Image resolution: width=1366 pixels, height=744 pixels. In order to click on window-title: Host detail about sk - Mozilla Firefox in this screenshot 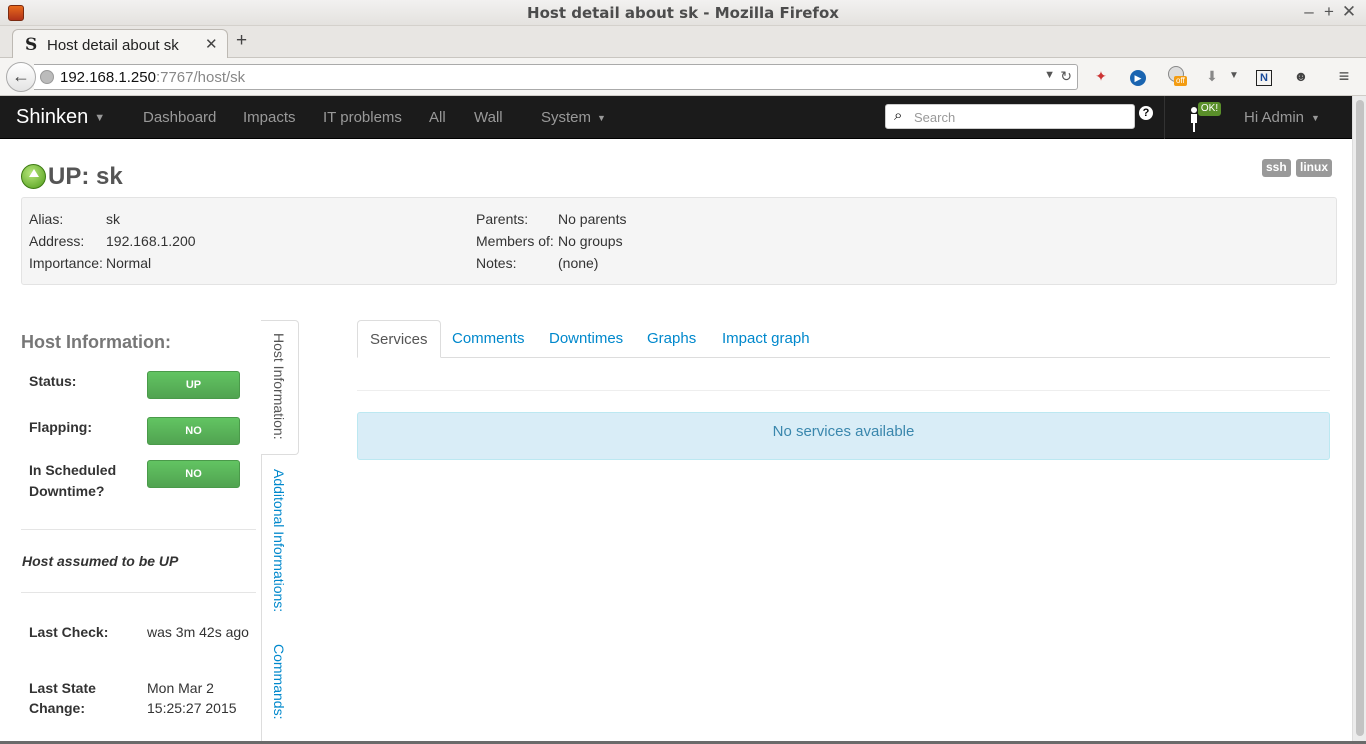, I will do `click(683, 13)`.